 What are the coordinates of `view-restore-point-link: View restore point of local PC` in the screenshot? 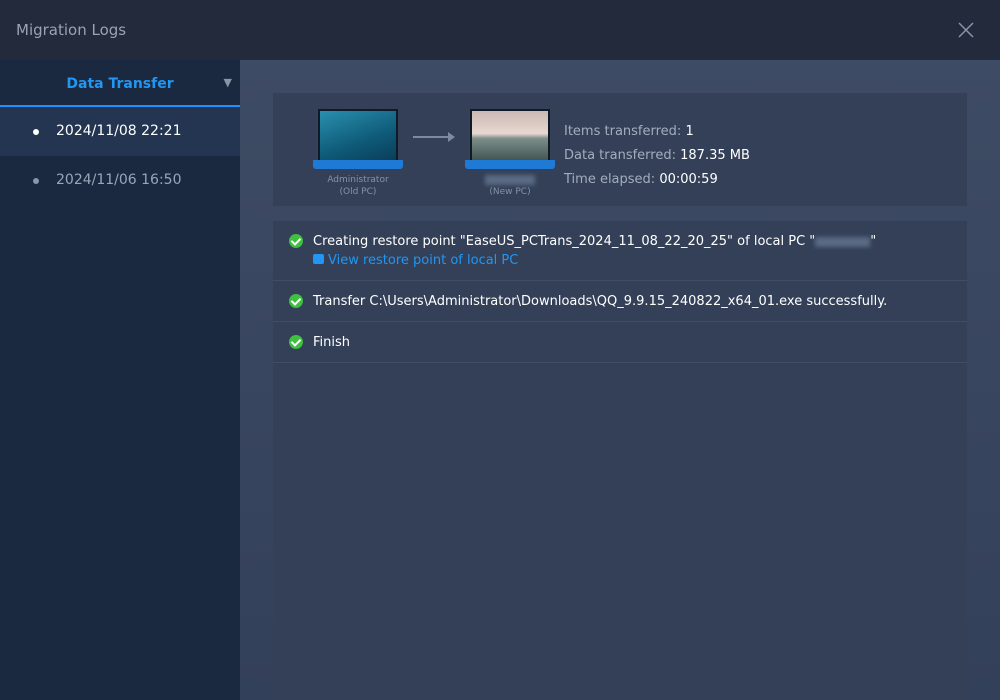 It's located at (415, 260).